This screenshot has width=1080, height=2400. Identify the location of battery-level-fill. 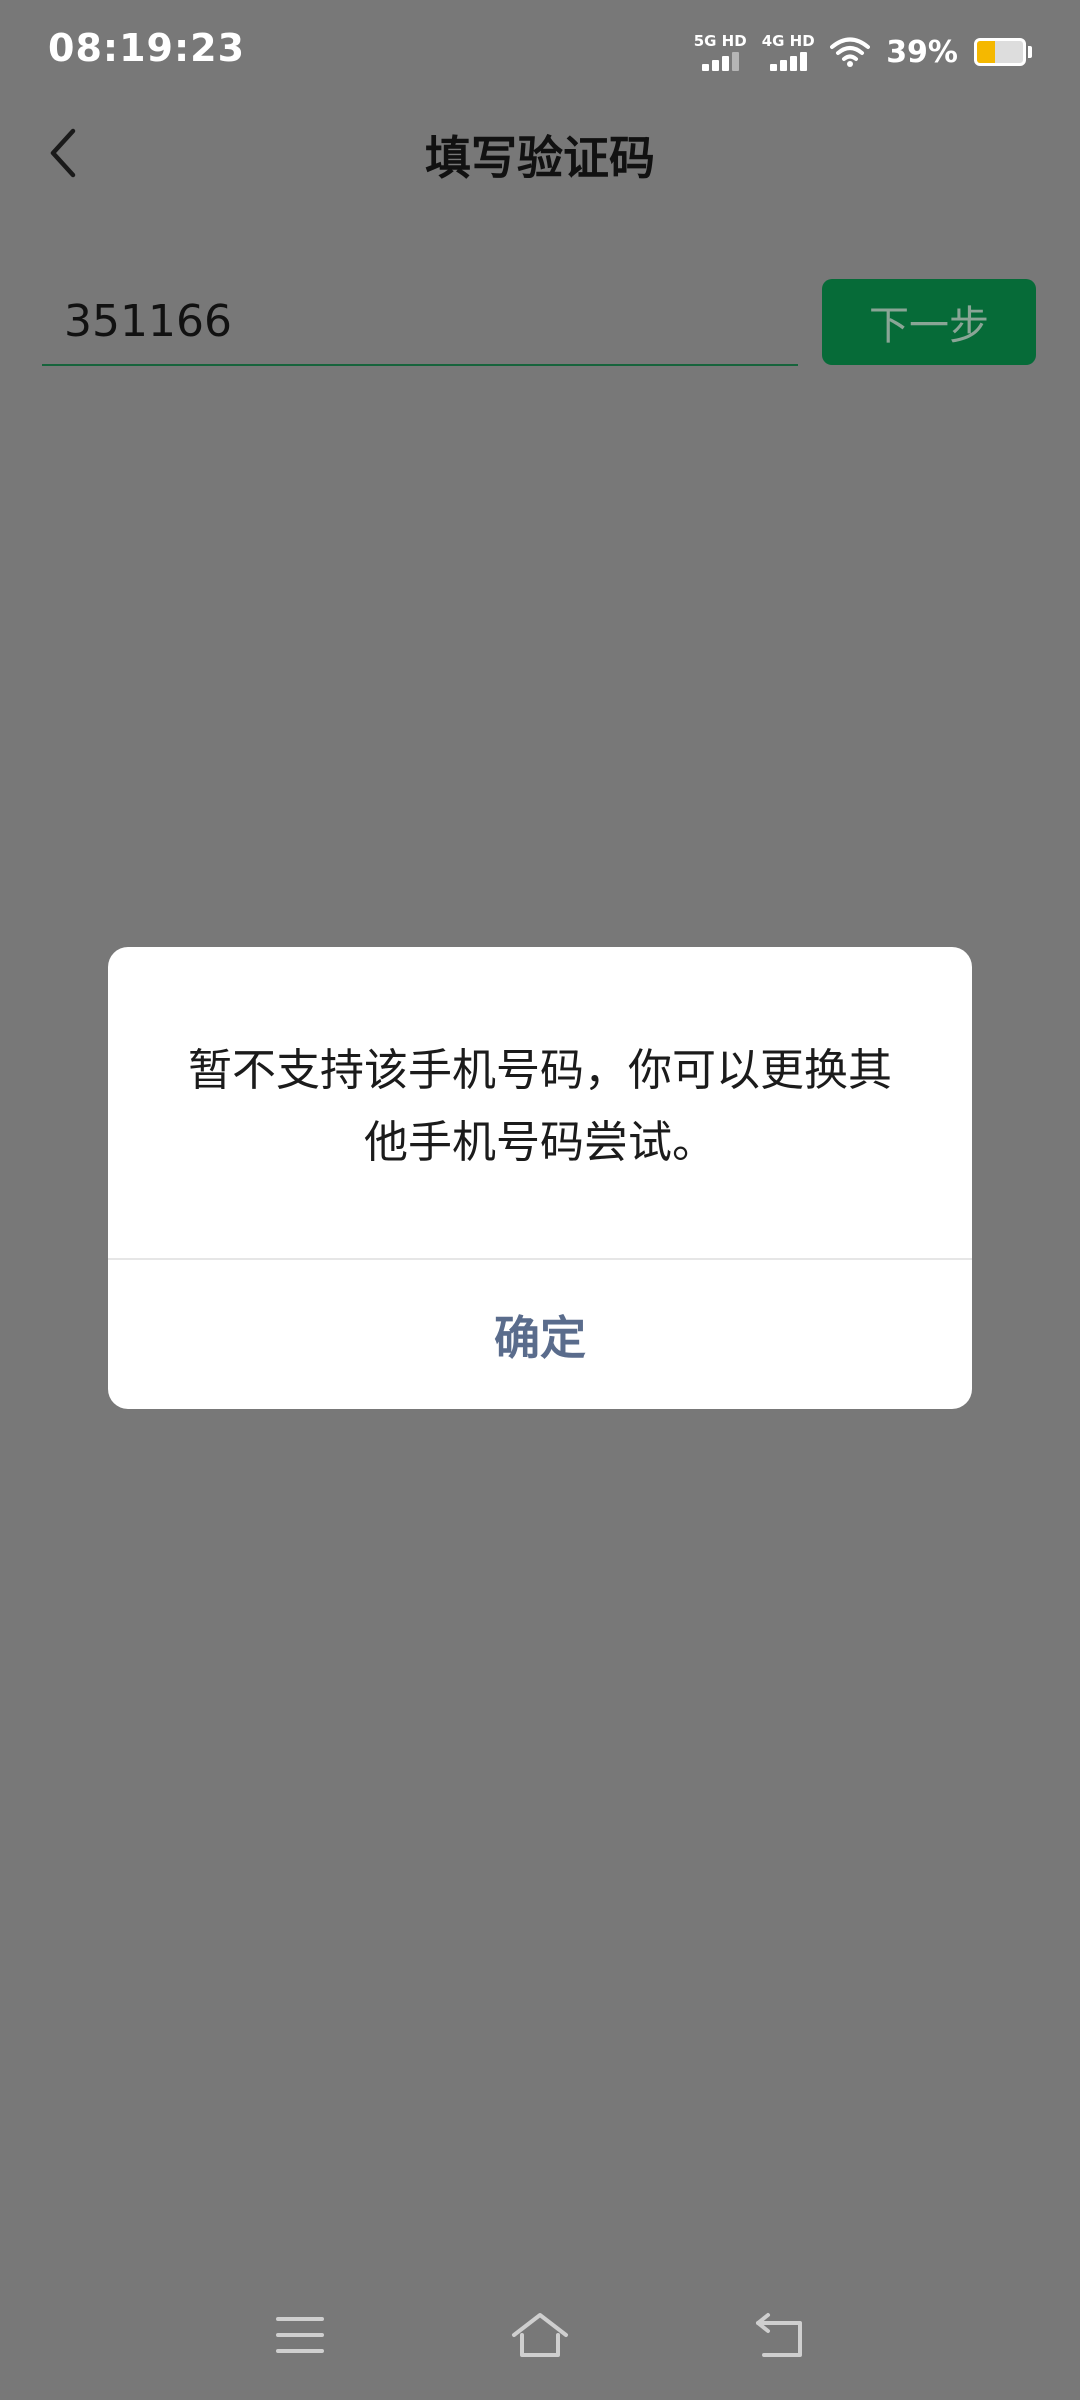
(986, 52).